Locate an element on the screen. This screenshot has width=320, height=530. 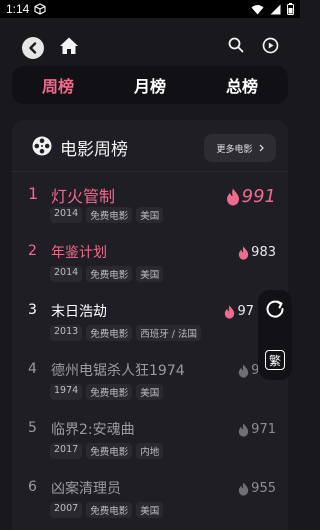
notification-icon is located at coordinates (40, 9).